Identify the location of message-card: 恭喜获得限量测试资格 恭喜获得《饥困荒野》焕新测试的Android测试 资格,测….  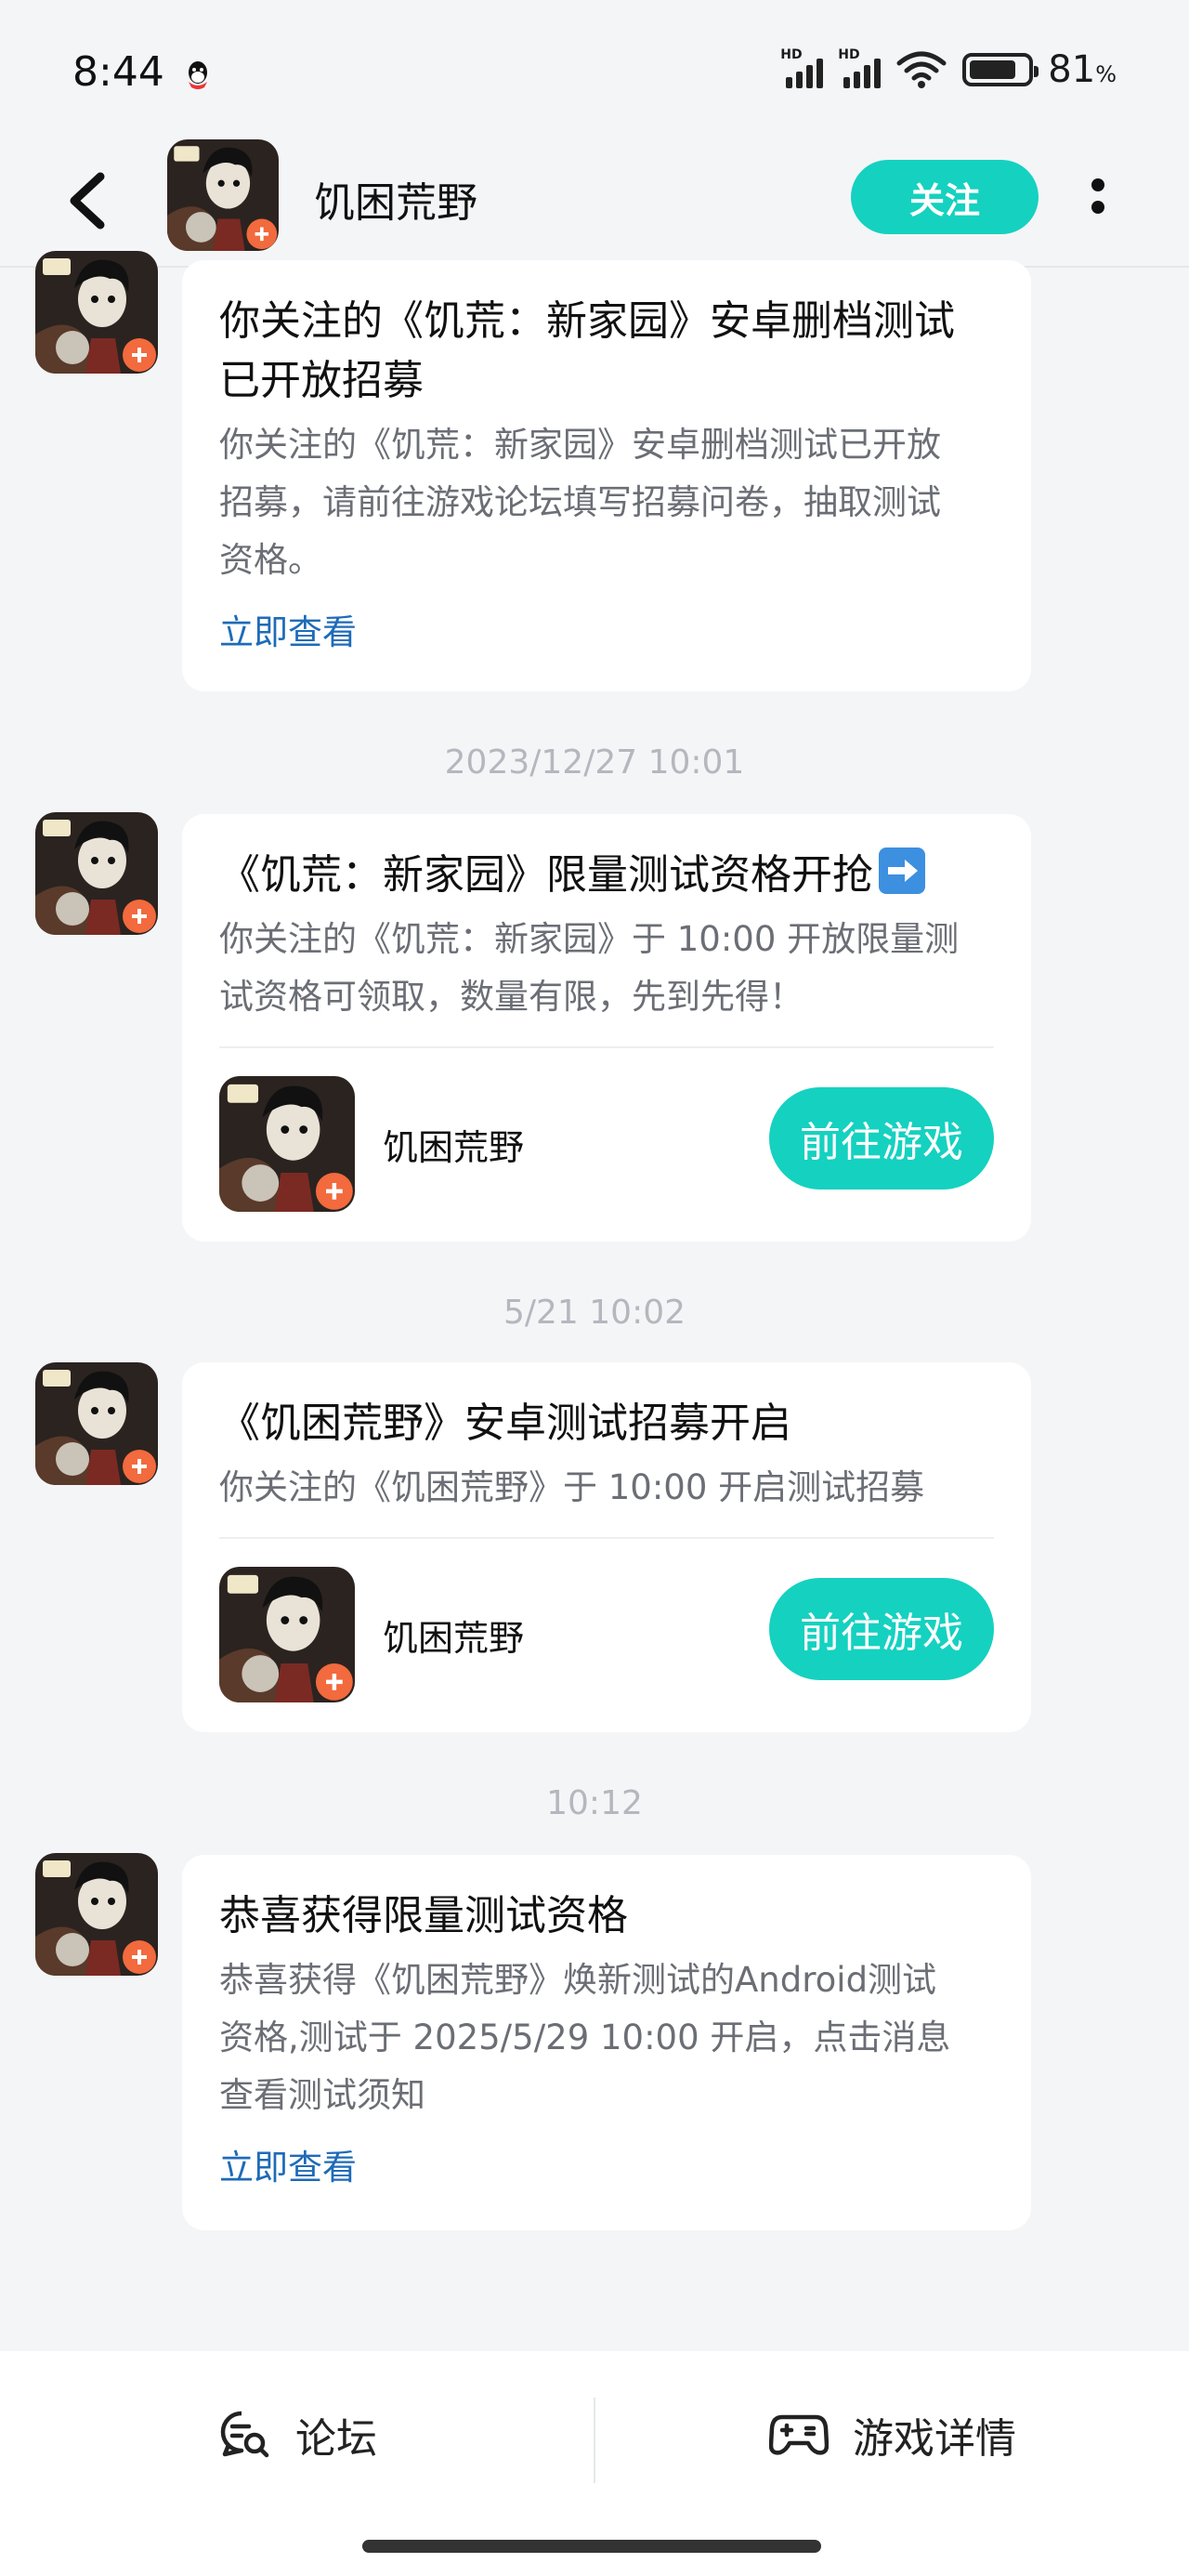
(606, 2042).